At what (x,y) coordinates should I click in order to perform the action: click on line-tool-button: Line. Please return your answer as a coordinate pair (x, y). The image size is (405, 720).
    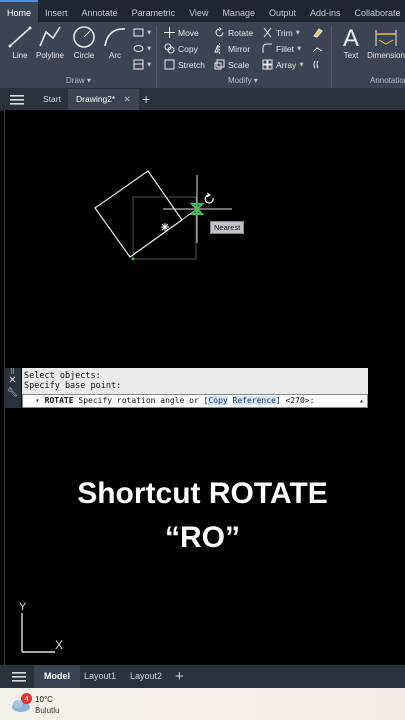
    Looking at the image, I should click on (20, 42).